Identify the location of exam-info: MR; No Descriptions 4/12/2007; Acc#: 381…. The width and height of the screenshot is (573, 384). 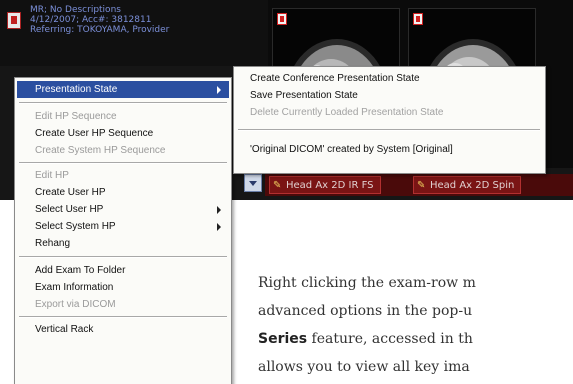
(99, 20).